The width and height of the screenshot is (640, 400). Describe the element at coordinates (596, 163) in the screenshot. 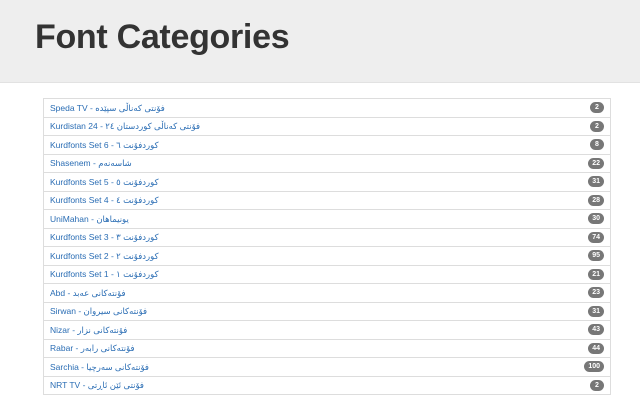

I see `count-badge: 22` at that location.